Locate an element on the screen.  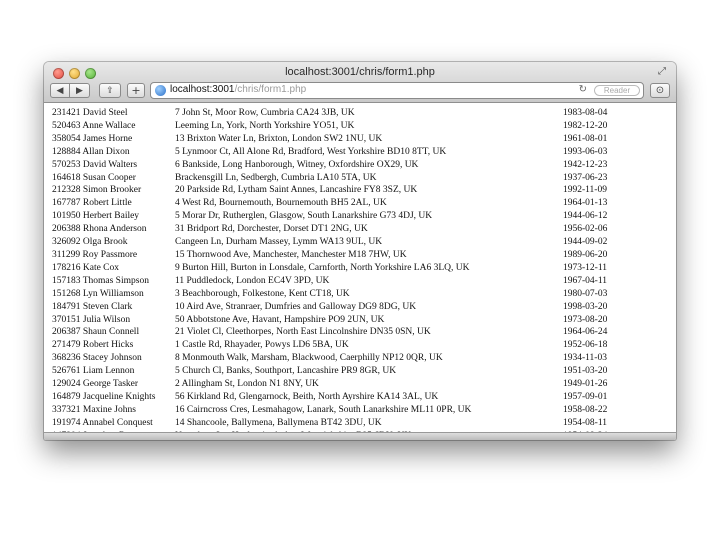
record-name: 526761 Liam Lennon is located at coordinates (93, 371).